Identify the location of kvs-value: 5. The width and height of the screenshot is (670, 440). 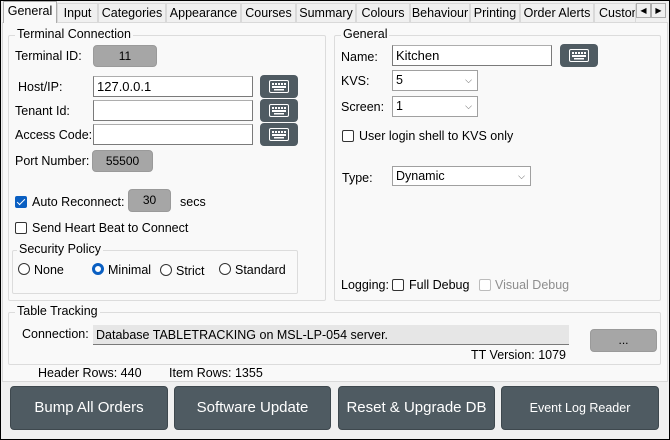
(399, 80).